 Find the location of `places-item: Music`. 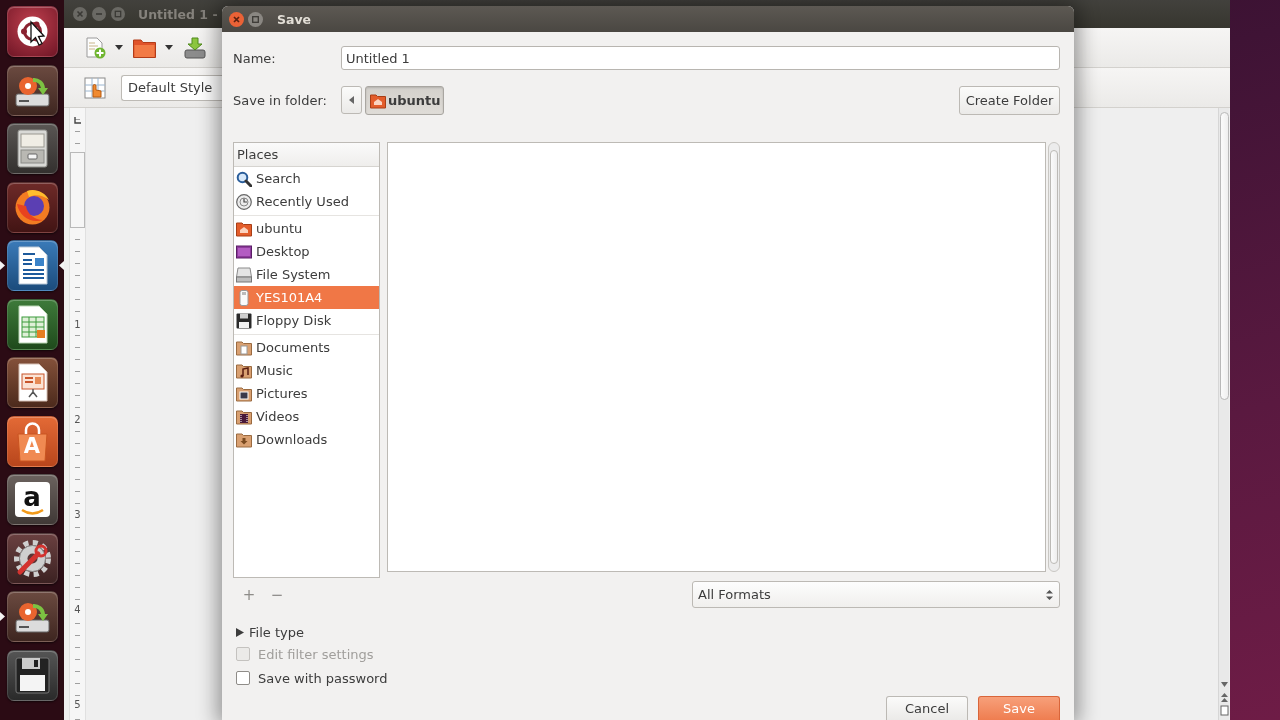

places-item: Music is located at coordinates (306, 370).